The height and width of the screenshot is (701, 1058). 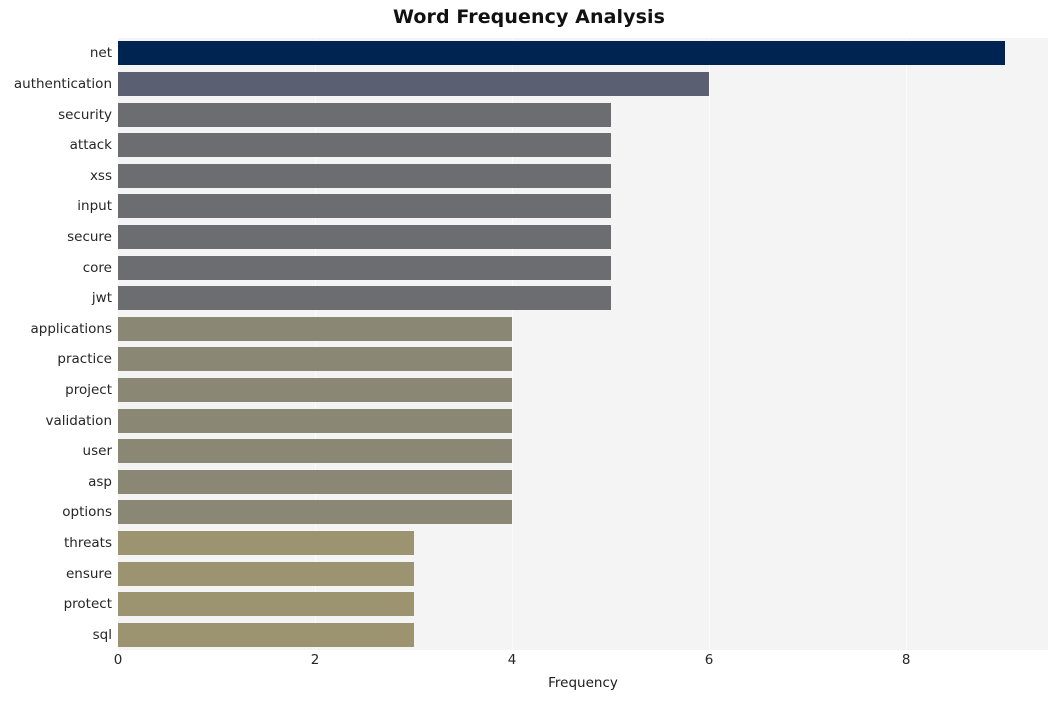 What do you see at coordinates (529, 663) in the screenshot?
I see `x-axis-tick-labels: 0 2 4 6 8` at bounding box center [529, 663].